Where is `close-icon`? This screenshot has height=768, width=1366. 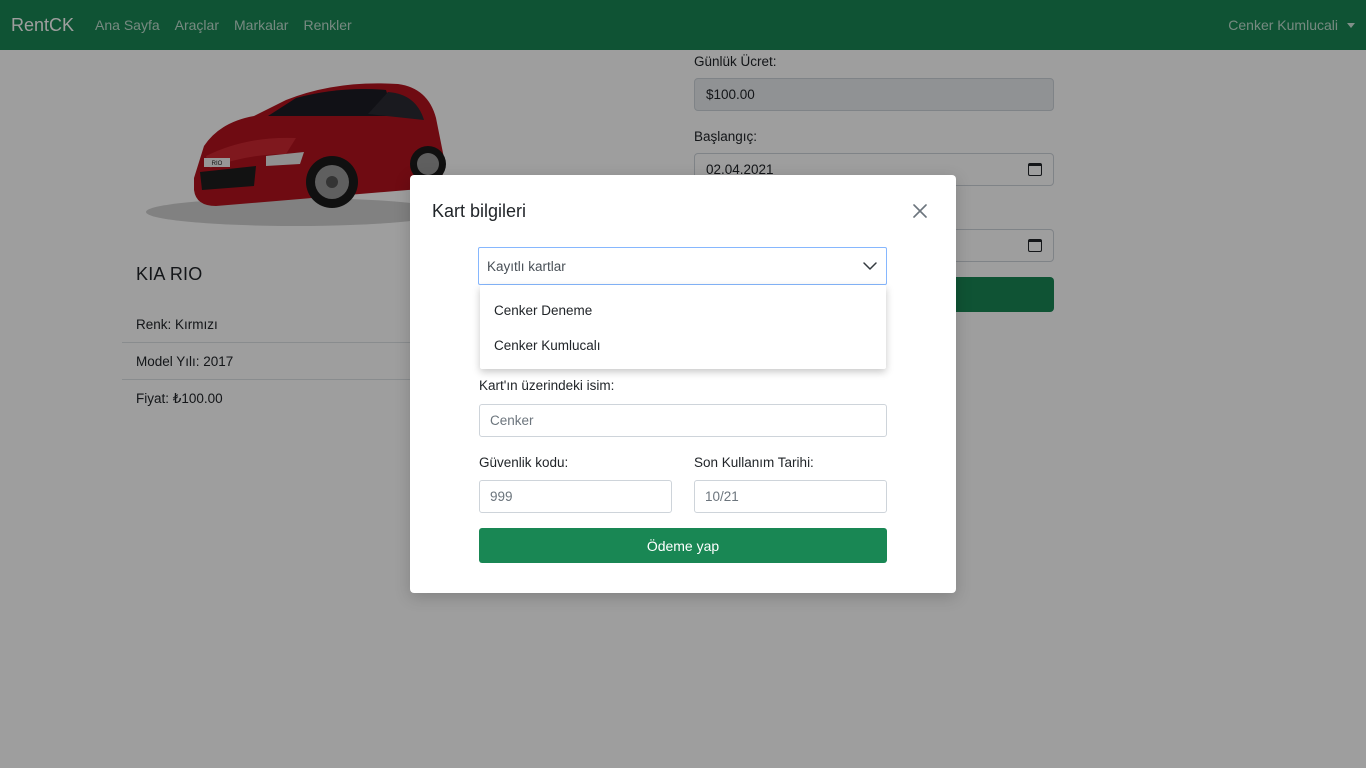
close-icon is located at coordinates (920, 211).